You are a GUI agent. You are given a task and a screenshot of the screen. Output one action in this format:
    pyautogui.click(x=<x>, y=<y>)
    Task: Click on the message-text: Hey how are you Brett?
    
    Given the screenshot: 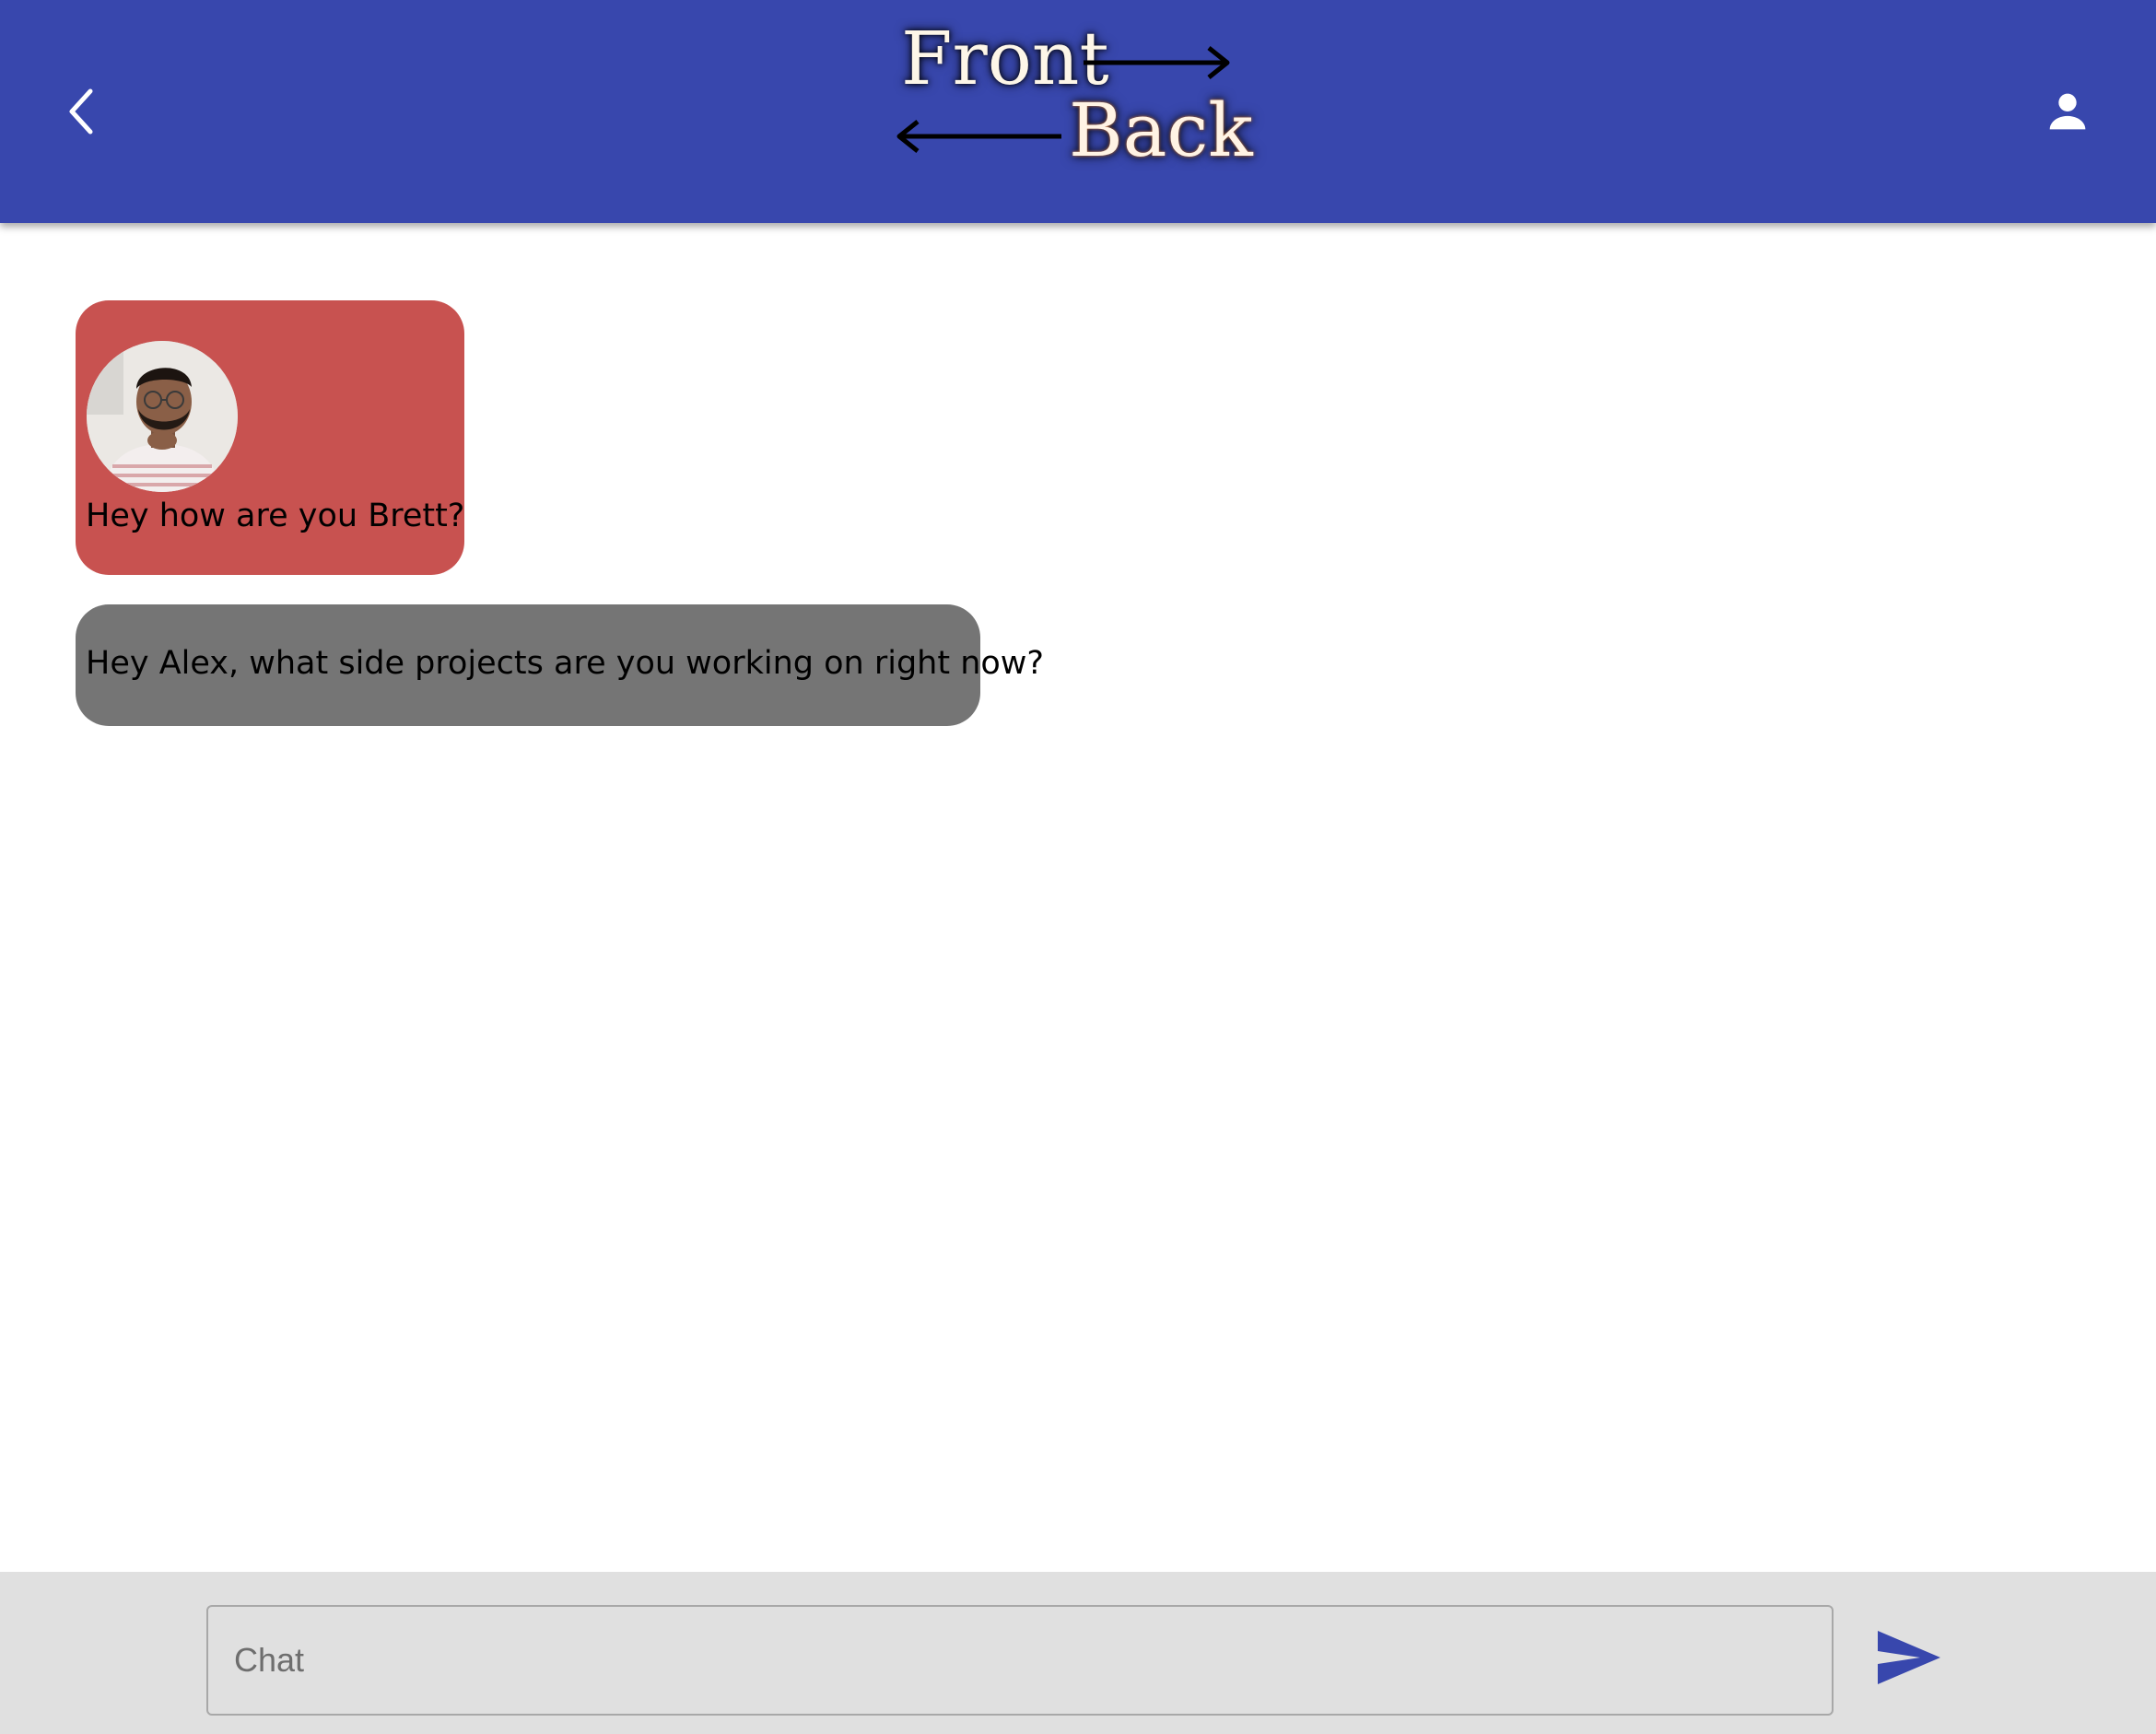 What is the action you would take?
    pyautogui.click(x=275, y=516)
    